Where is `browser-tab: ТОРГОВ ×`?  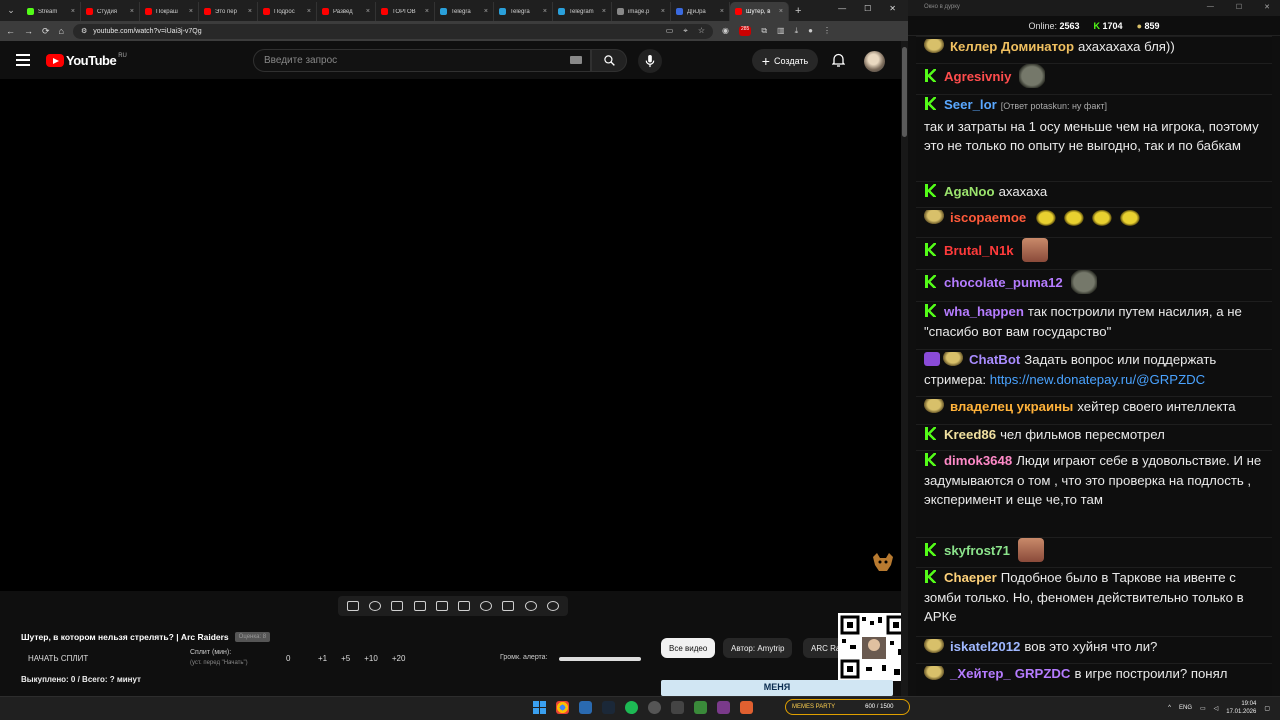 browser-tab: ТОРГОВ × is located at coordinates (405, 11).